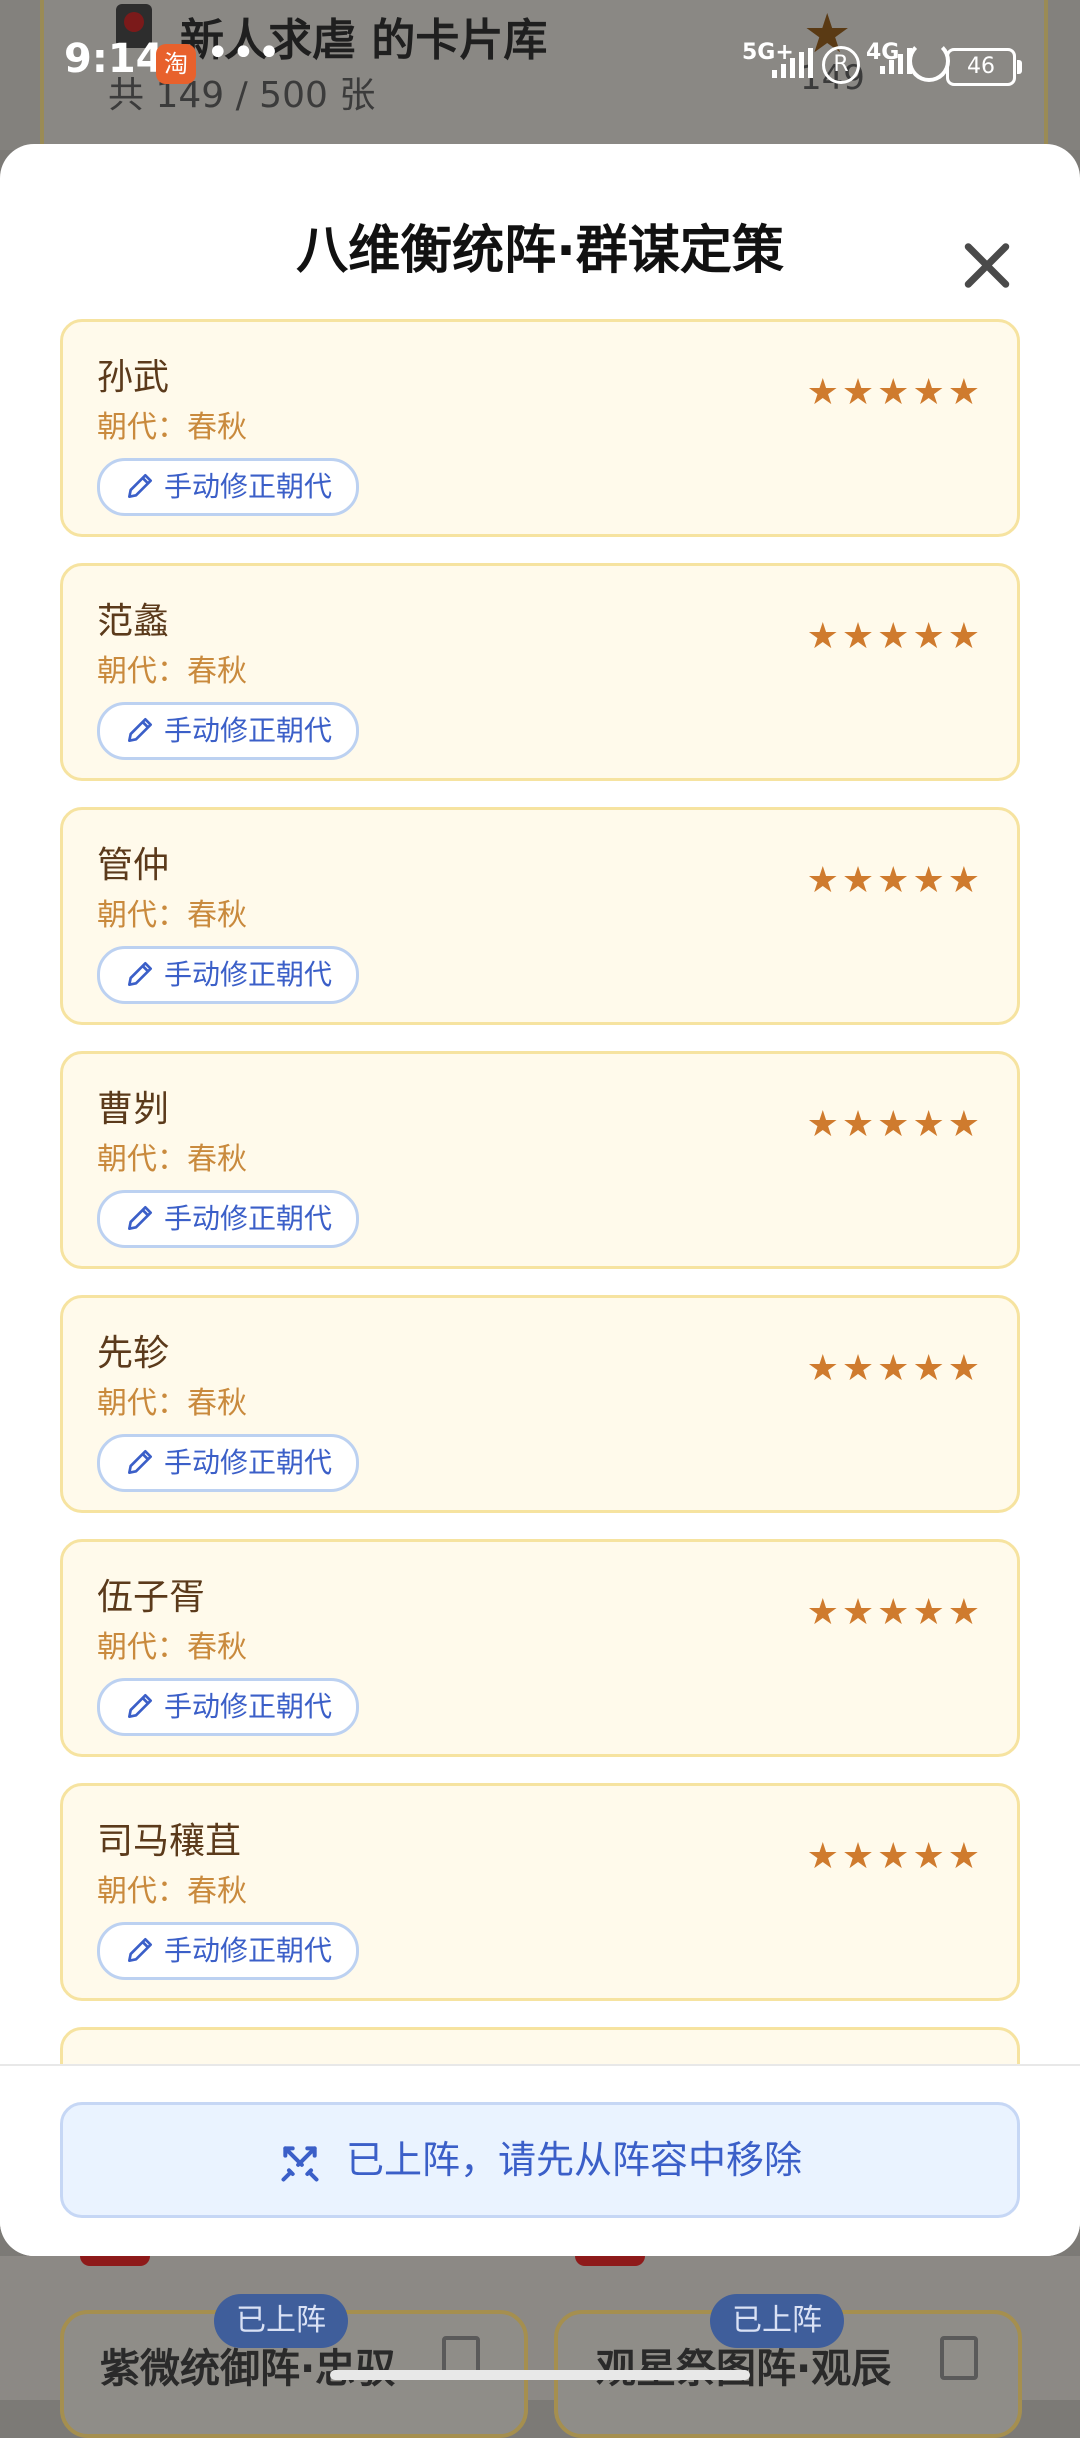  What do you see at coordinates (984, 67) in the screenshot?
I see `battery-icon: 46` at bounding box center [984, 67].